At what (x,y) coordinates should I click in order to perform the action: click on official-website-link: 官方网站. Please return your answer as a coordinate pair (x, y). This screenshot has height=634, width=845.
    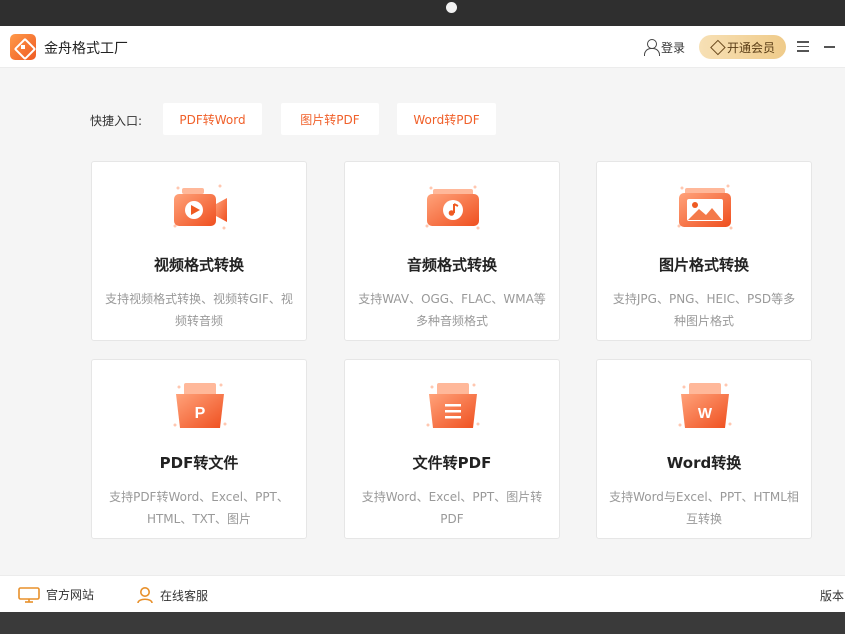
    Looking at the image, I should click on (56, 594).